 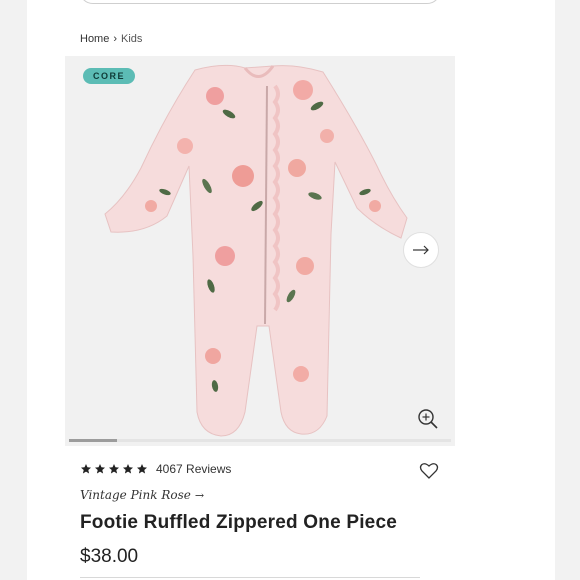 I want to click on arrow-right-icon: →, so click(x=199, y=495).